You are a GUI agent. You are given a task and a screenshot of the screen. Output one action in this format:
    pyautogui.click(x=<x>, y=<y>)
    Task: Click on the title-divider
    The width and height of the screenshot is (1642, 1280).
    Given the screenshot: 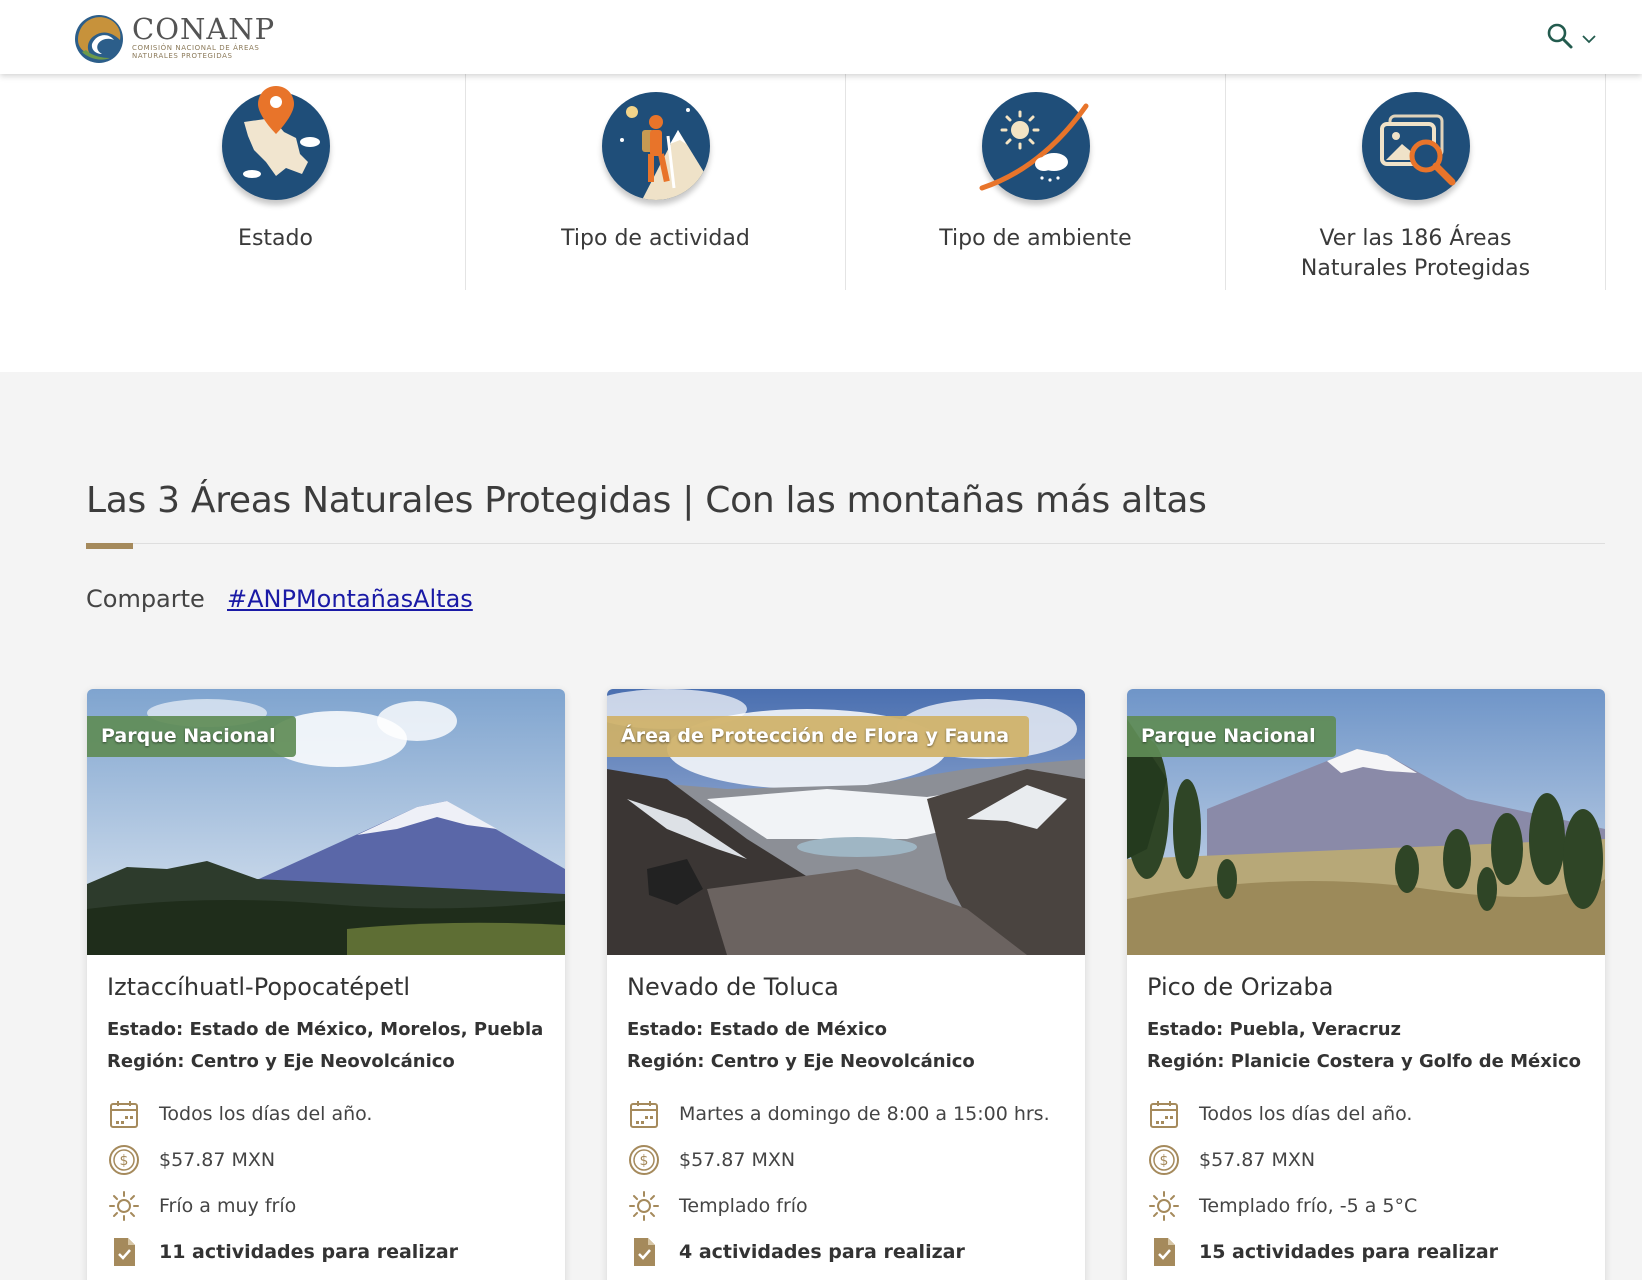 What is the action you would take?
    pyautogui.click(x=845, y=543)
    